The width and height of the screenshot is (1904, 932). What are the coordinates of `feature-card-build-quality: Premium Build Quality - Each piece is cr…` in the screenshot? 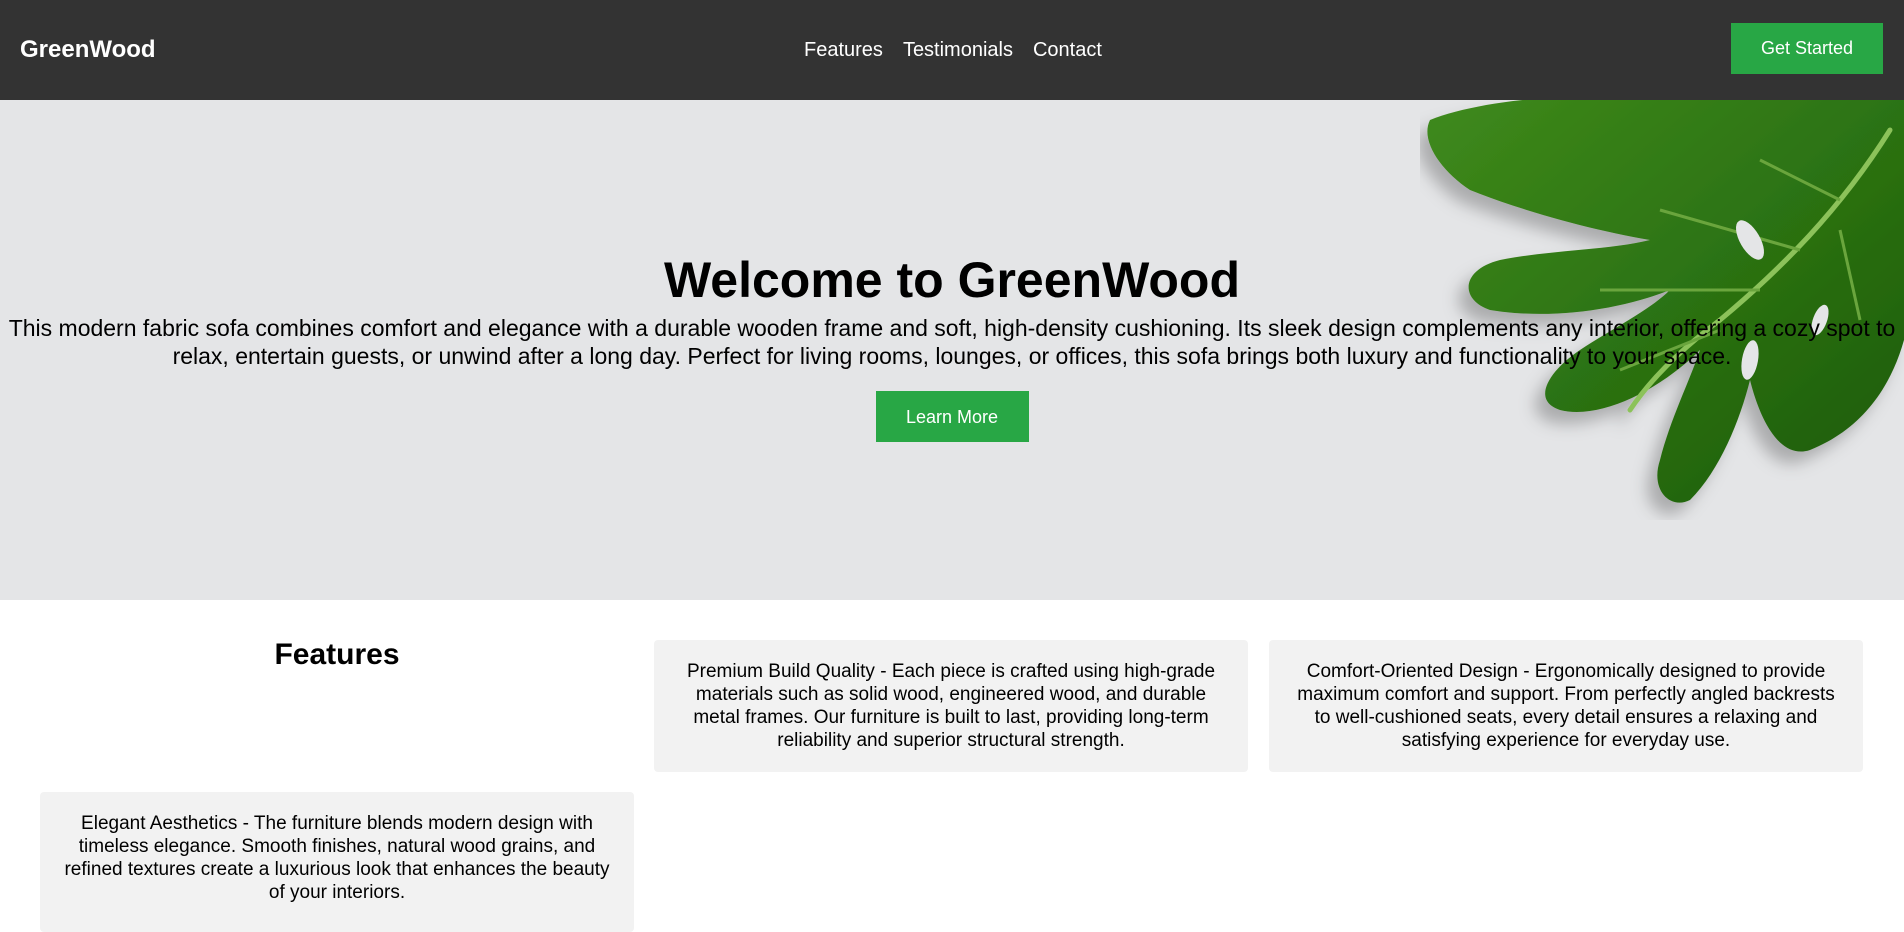 It's located at (951, 706).